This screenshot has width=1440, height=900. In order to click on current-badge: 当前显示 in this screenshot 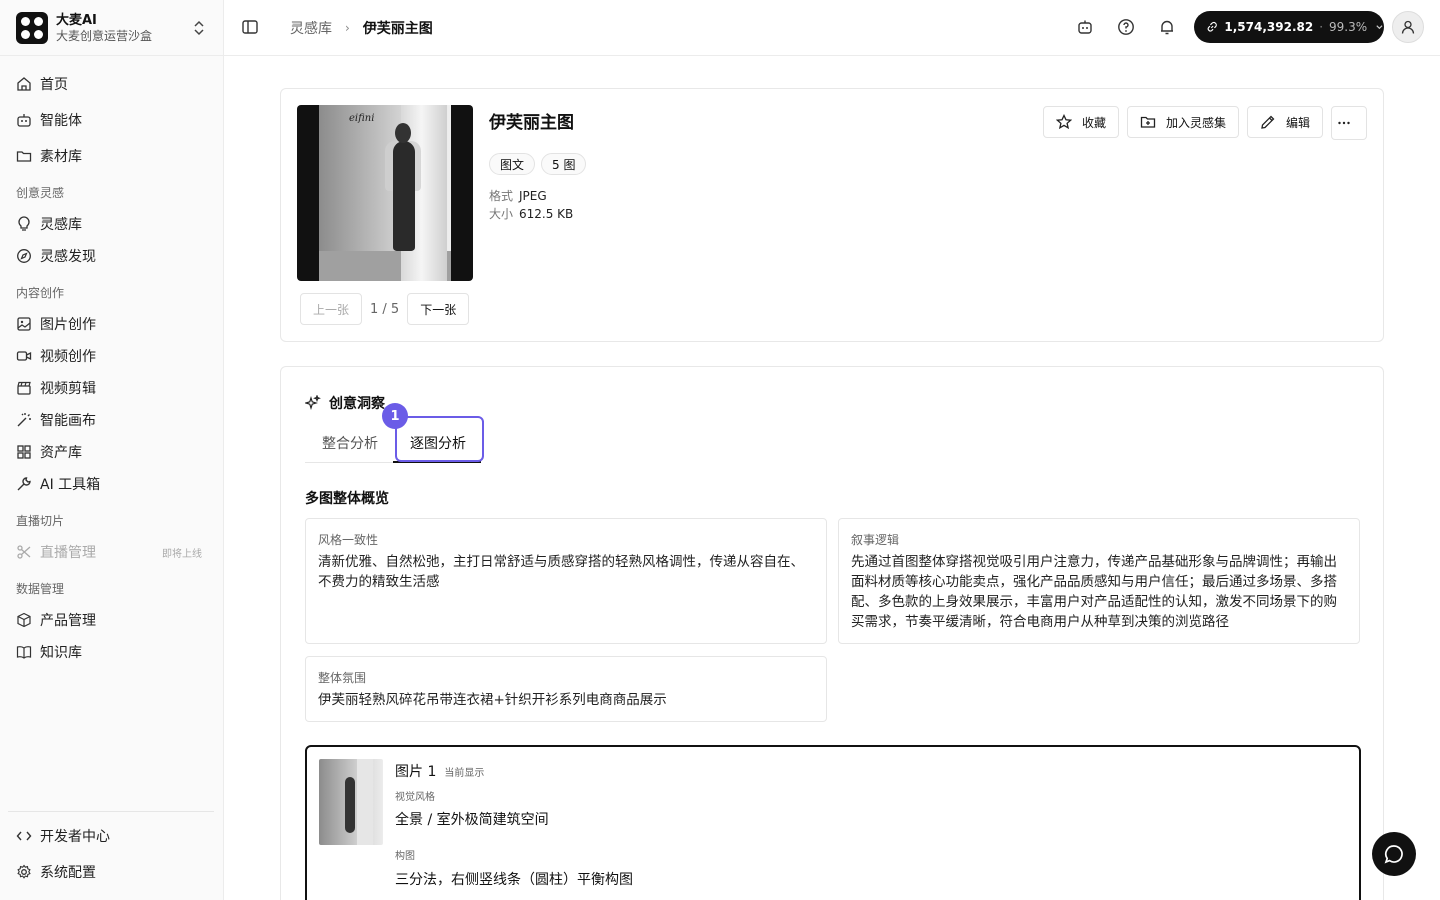, I will do `click(464, 773)`.